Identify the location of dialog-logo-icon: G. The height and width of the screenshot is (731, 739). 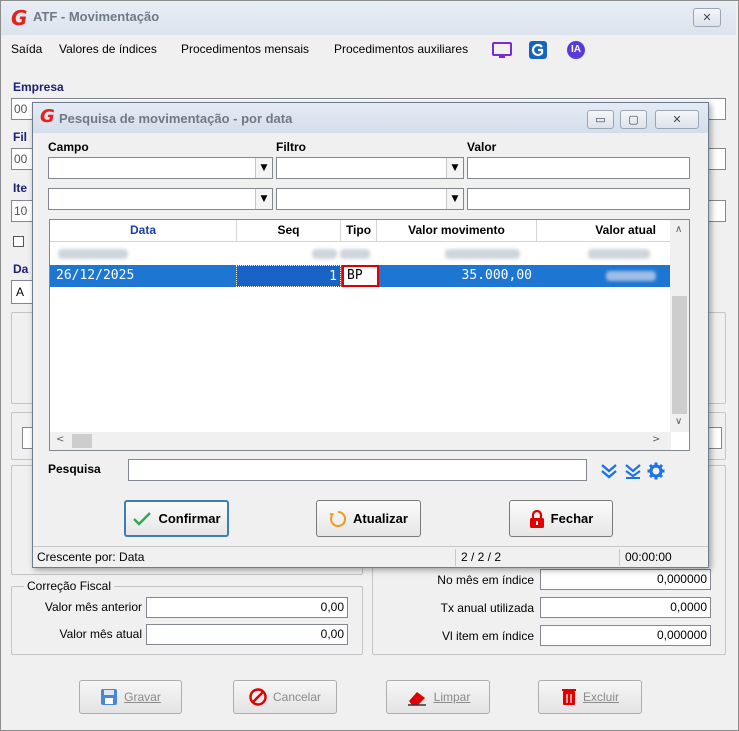
(47, 116).